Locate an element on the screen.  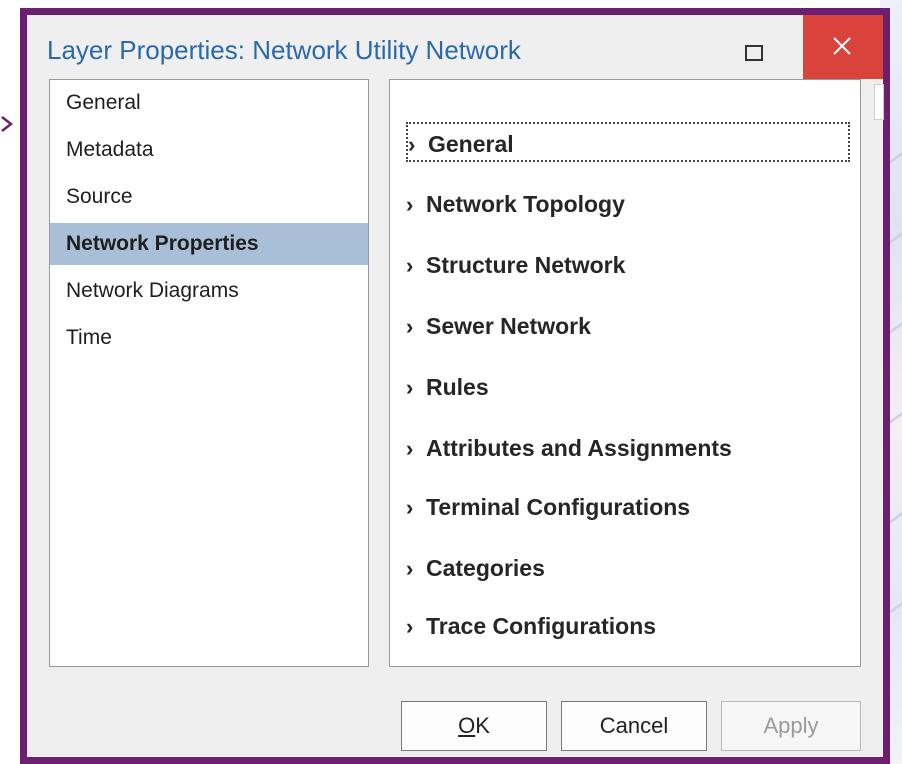
scrollbar-thumb is located at coordinates (879, 102).